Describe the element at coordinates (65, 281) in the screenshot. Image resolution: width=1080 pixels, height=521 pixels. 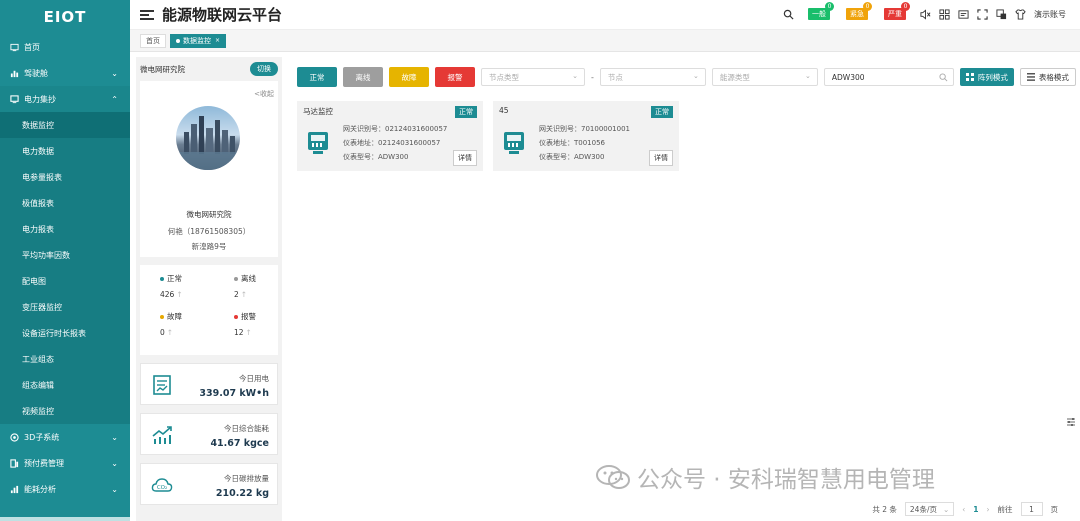
I see `sidebar-subitem-distribution-diagram: 配电图` at that location.